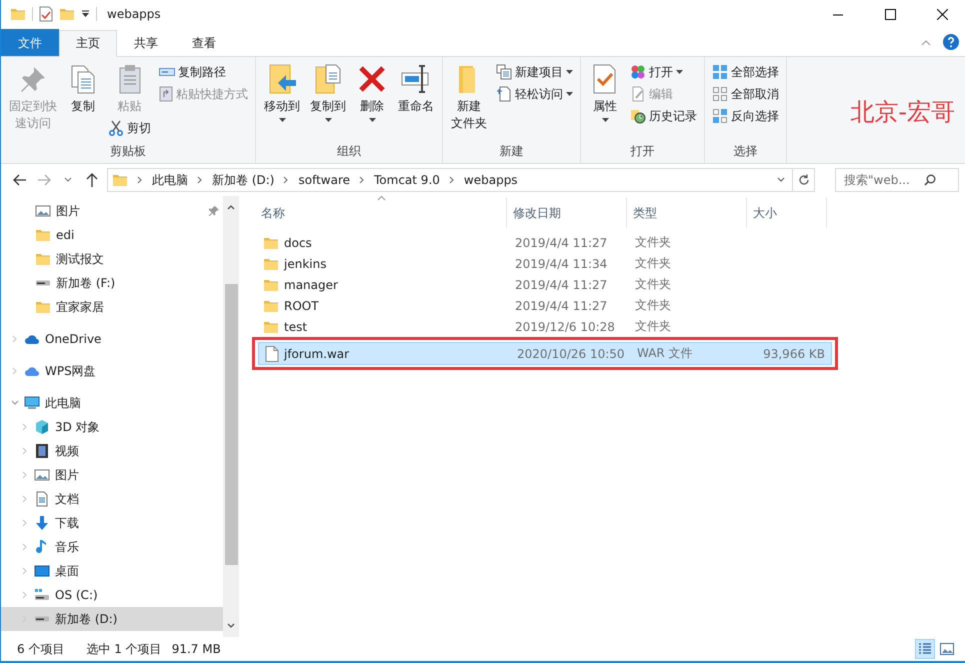 This screenshot has width=965, height=663. What do you see at coordinates (534, 94) in the screenshot?
I see `ribbon-button: 轻松访问` at bounding box center [534, 94].